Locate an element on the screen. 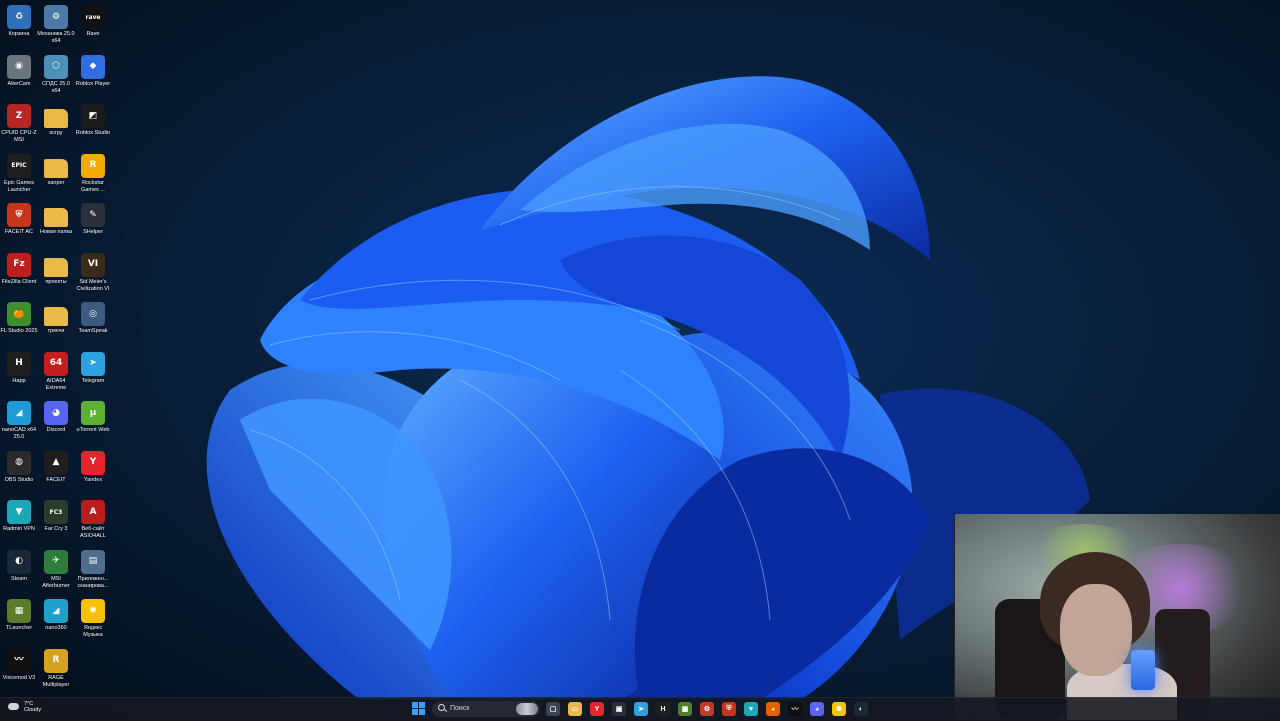  desktop-shortcut: ◆ Roblox Player is located at coordinates (93, 71).